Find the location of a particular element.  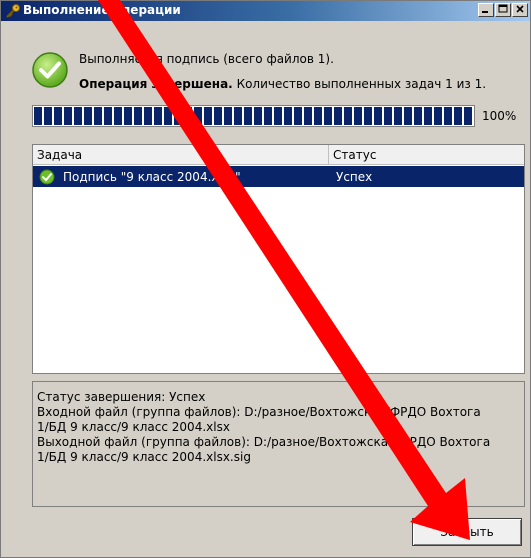

minimize-icon is located at coordinates (485, 12).